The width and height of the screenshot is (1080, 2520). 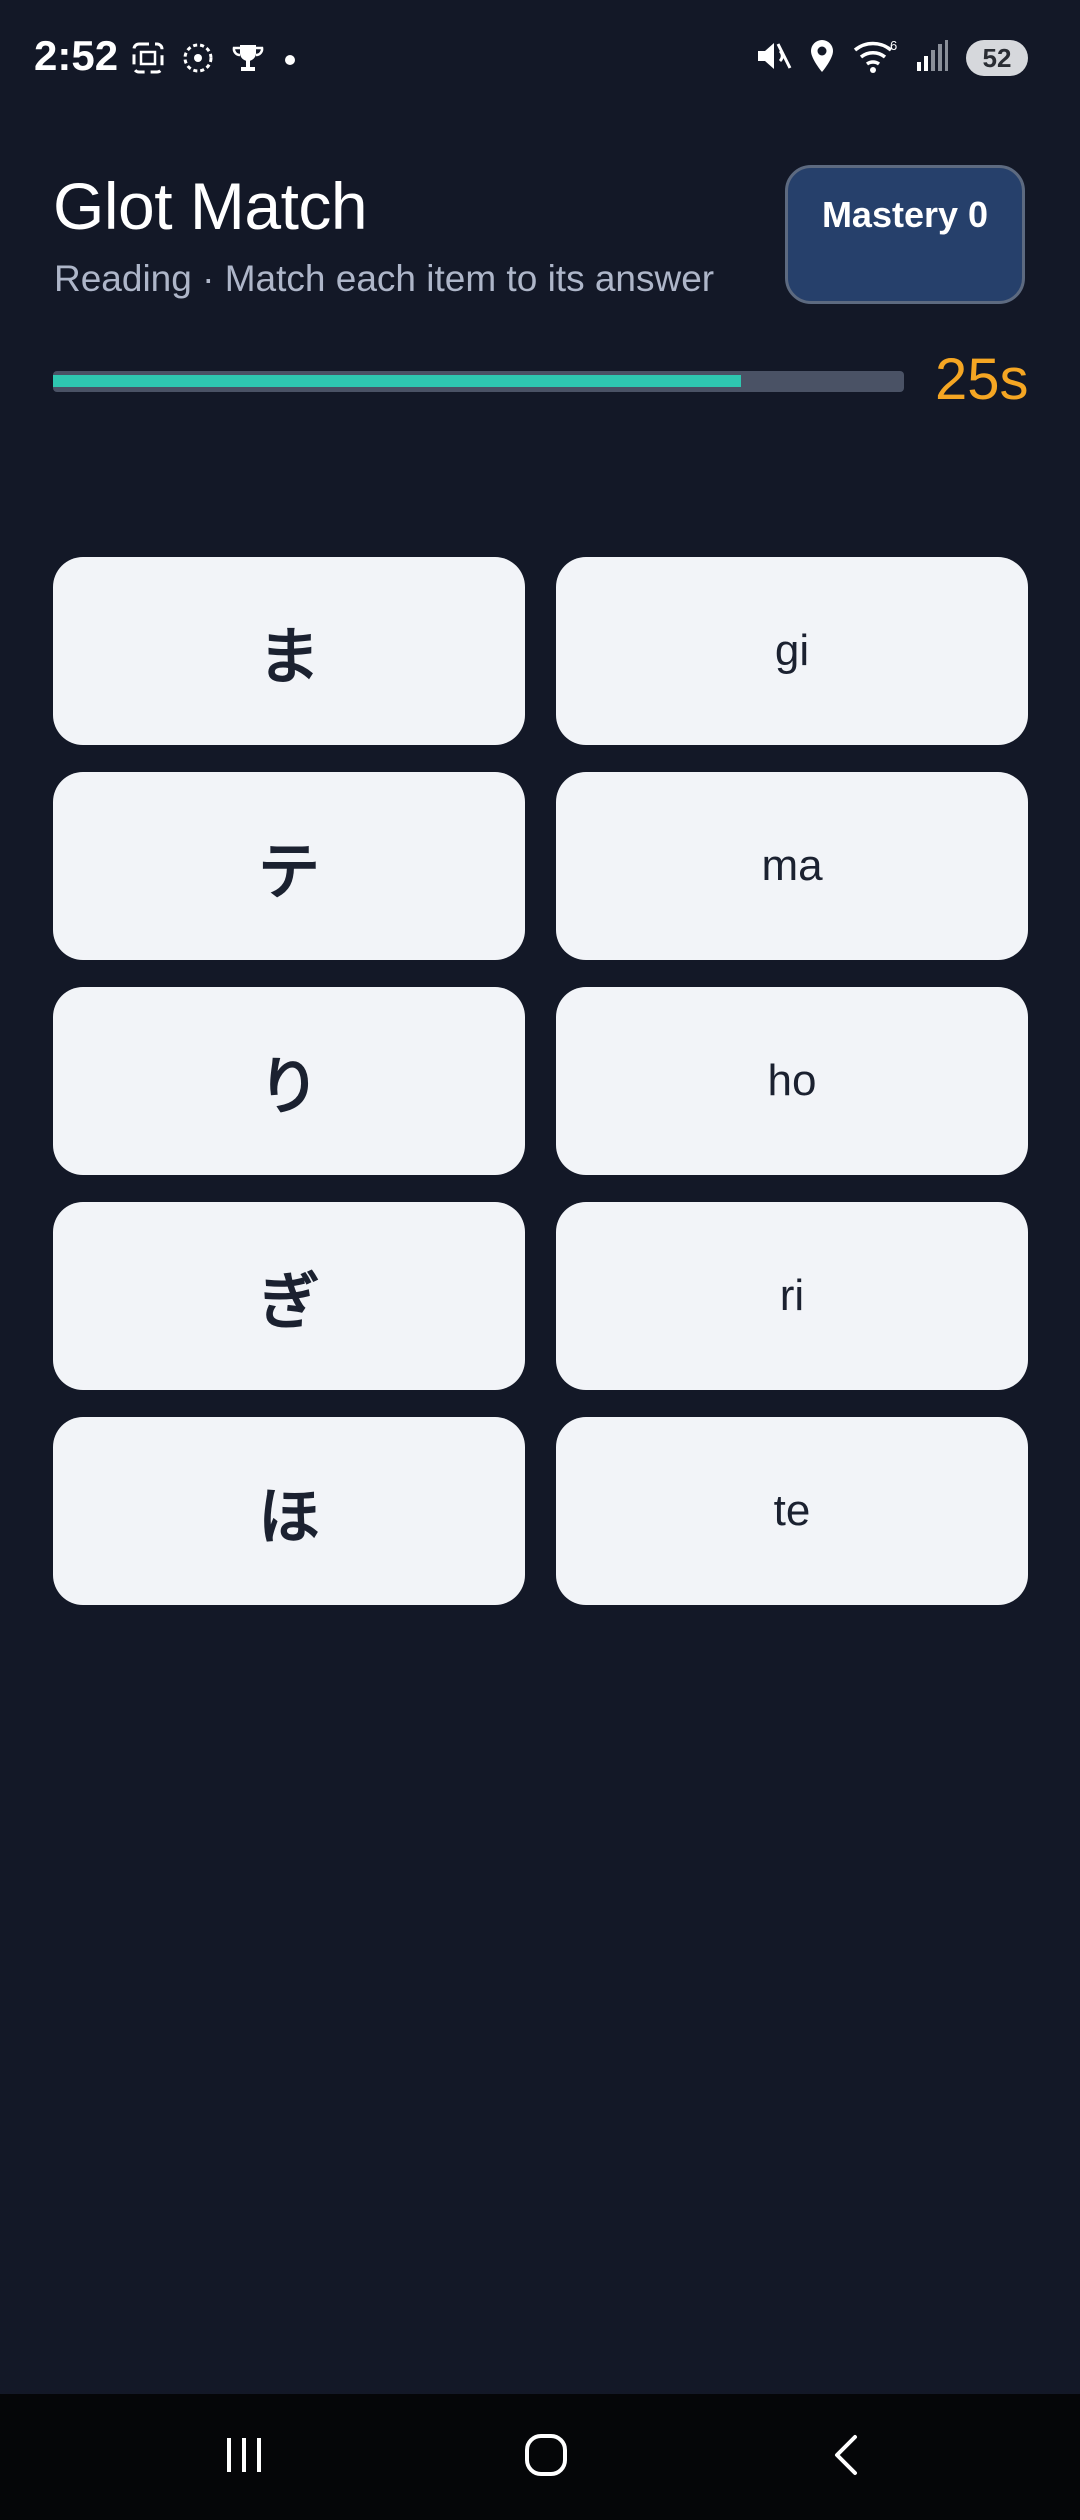 I want to click on answer-tile: gi, so click(x=792, y=651).